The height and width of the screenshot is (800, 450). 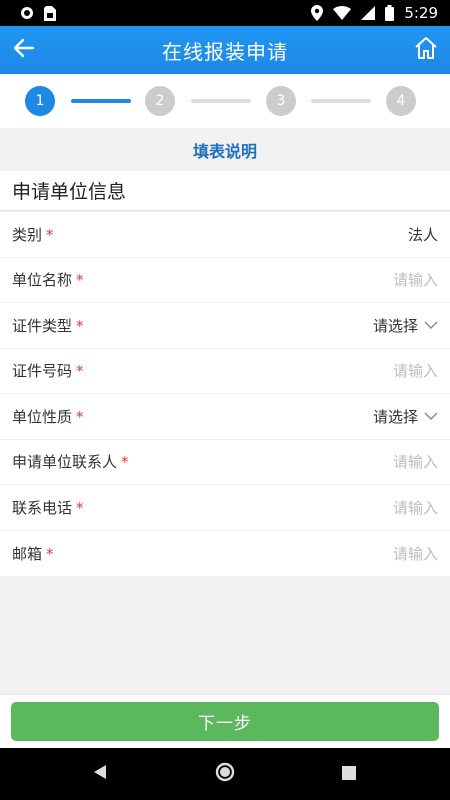 I want to click on app-bar: 在线报装申请, so click(x=225, y=50).